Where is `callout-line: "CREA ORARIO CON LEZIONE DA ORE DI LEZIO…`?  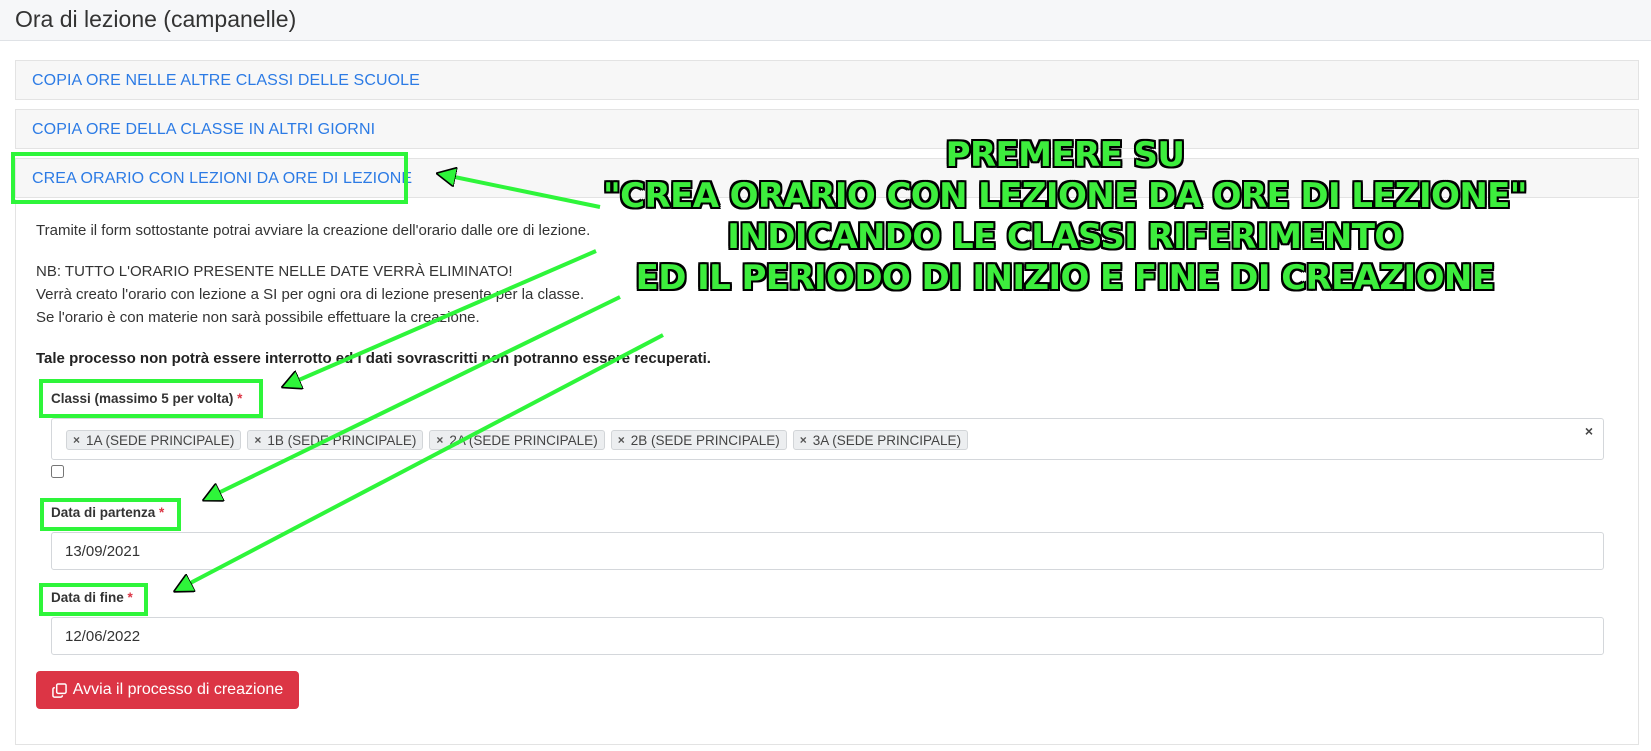
callout-line: "CREA ORARIO CON LEZIONE DA ORE DI LEZIO… is located at coordinates (1065, 196).